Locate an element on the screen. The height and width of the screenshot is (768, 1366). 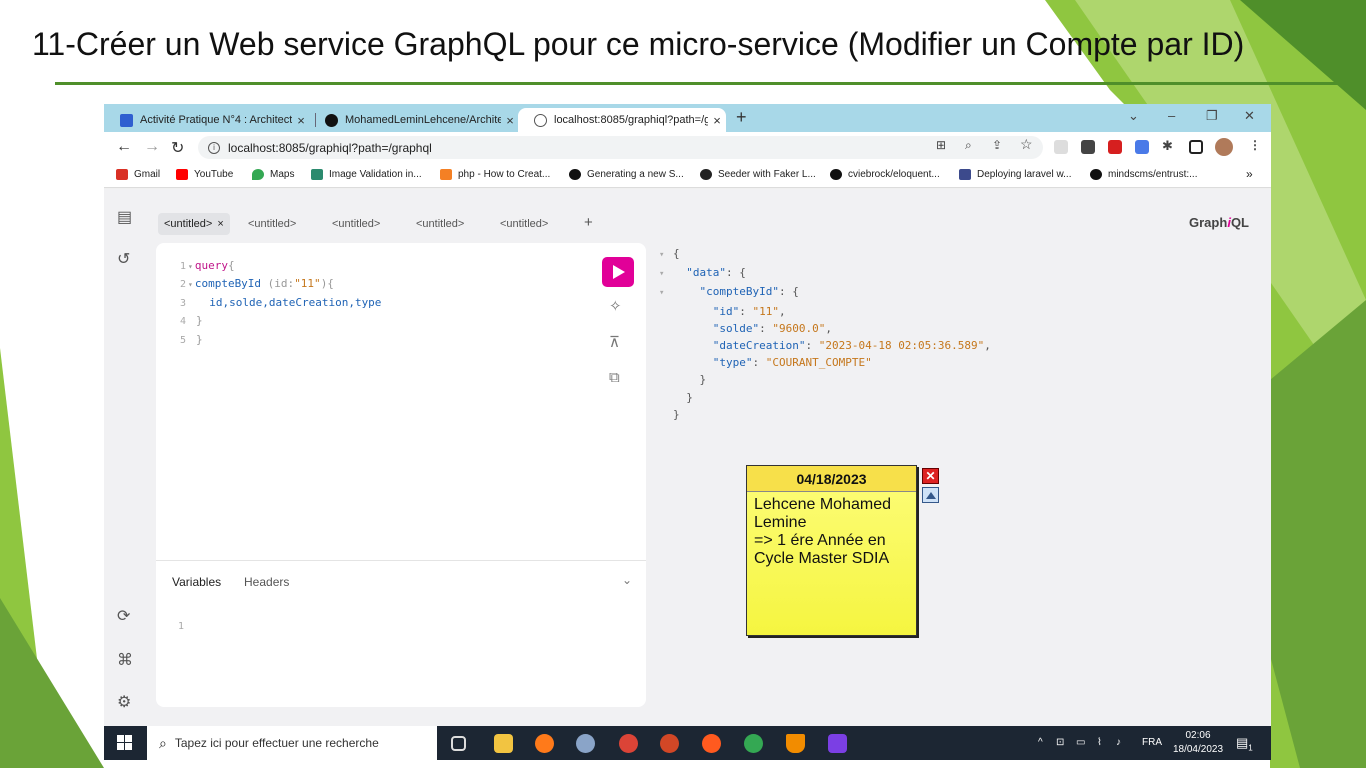
docs-icon: ▤ is located at coordinates (124, 217).